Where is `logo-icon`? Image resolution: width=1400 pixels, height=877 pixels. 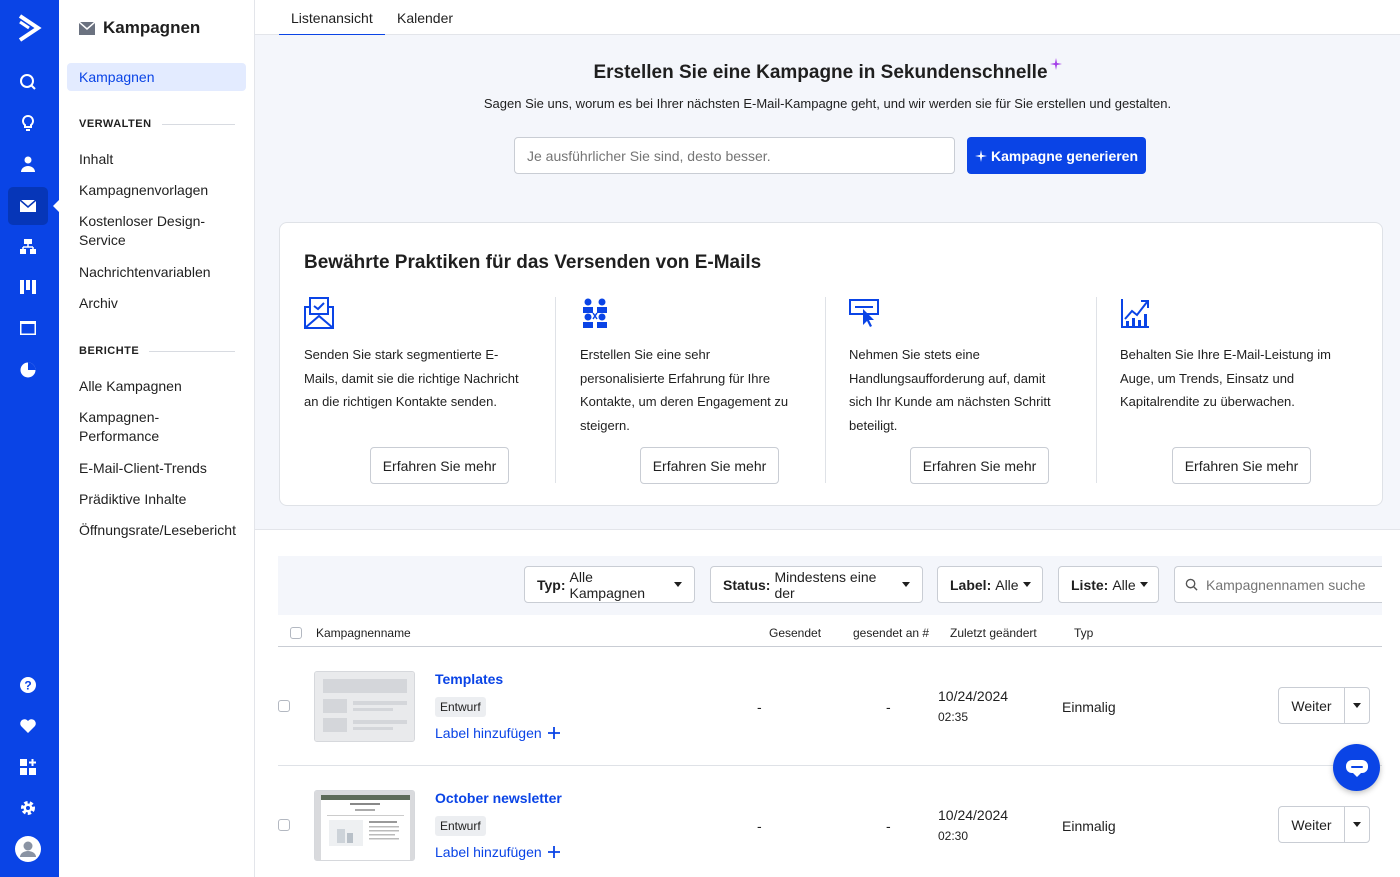
logo-icon is located at coordinates (29, 28).